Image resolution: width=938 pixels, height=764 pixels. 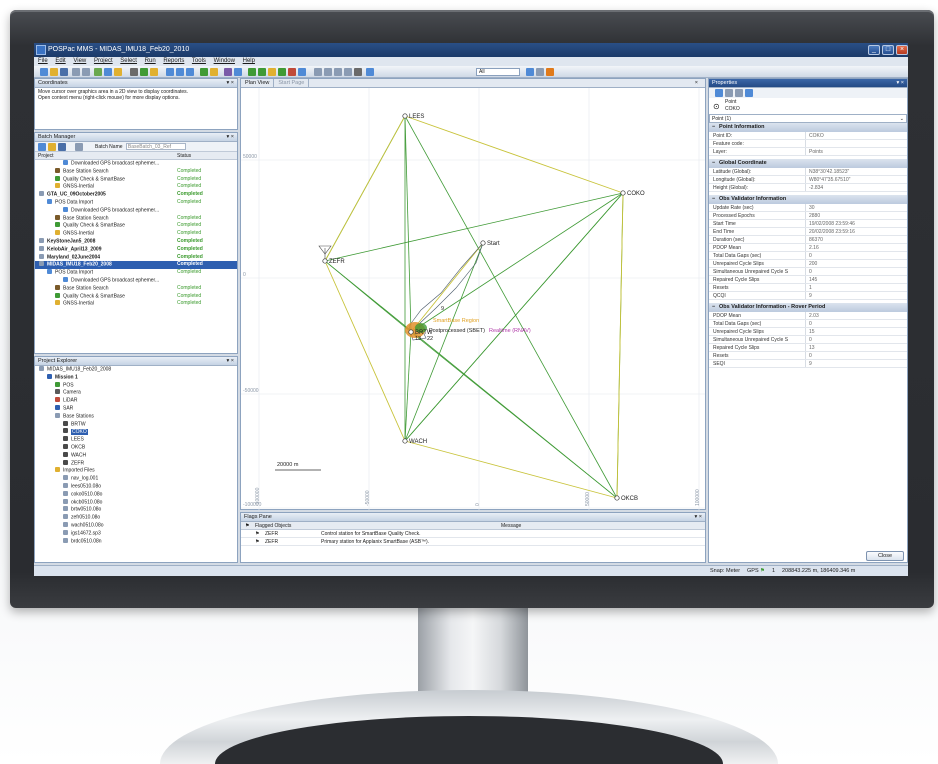 I want to click on sort-icon, so click(x=739, y=93).